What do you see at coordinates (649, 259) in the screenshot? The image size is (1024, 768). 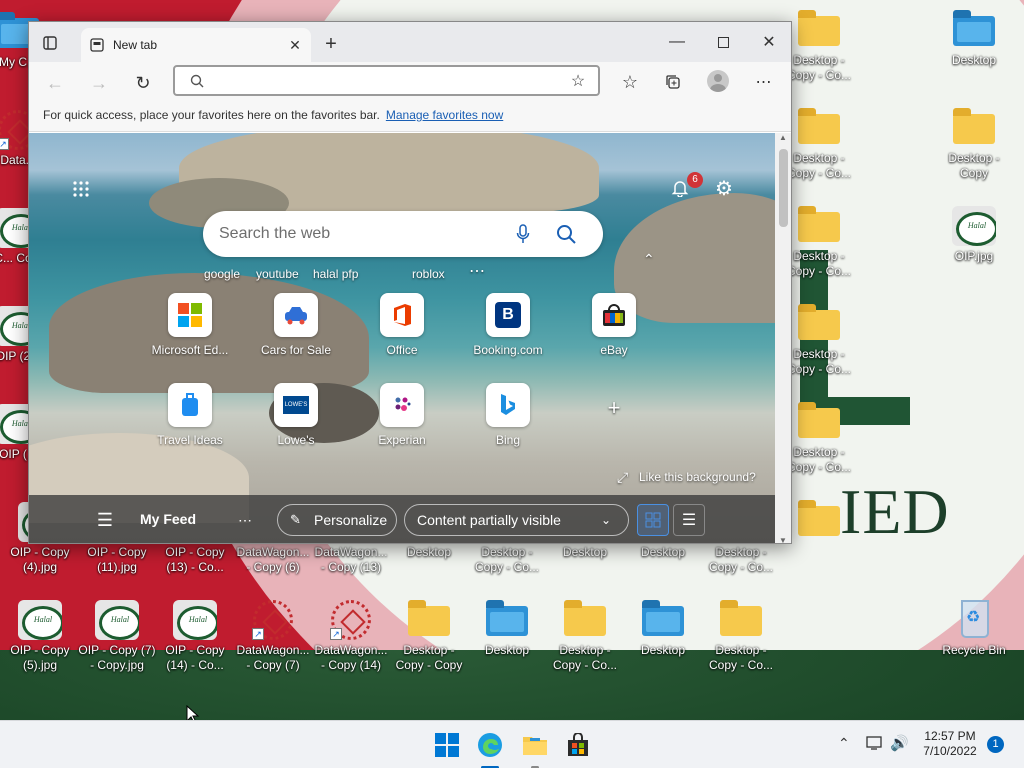 I see `collapse-chevron-icon: ⌃` at bounding box center [649, 259].